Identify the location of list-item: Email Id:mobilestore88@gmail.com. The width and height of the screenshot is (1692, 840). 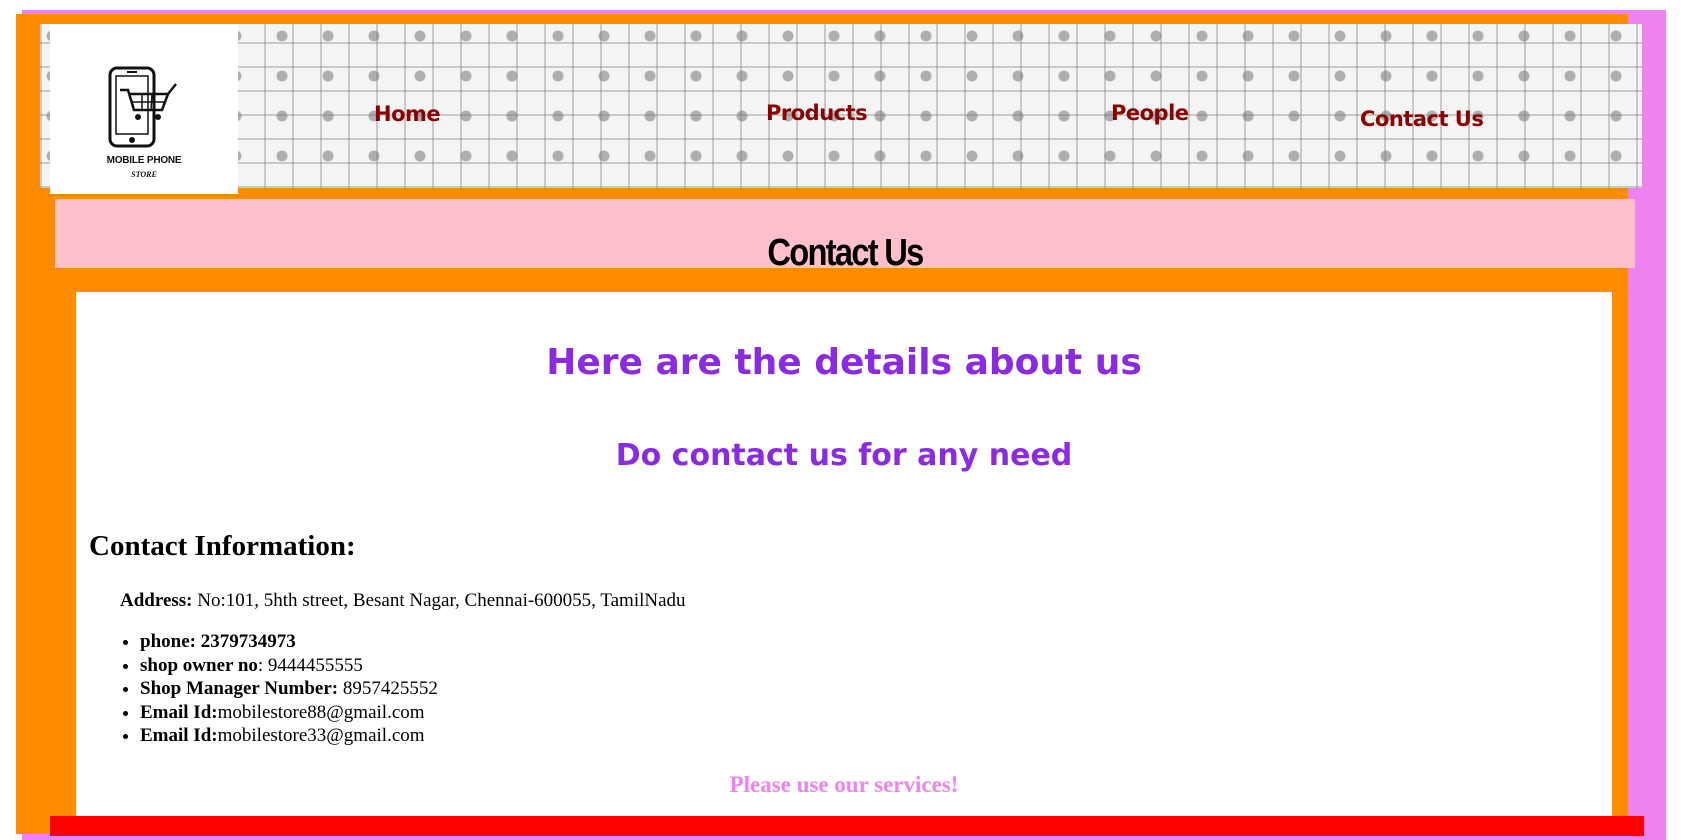
(289, 713).